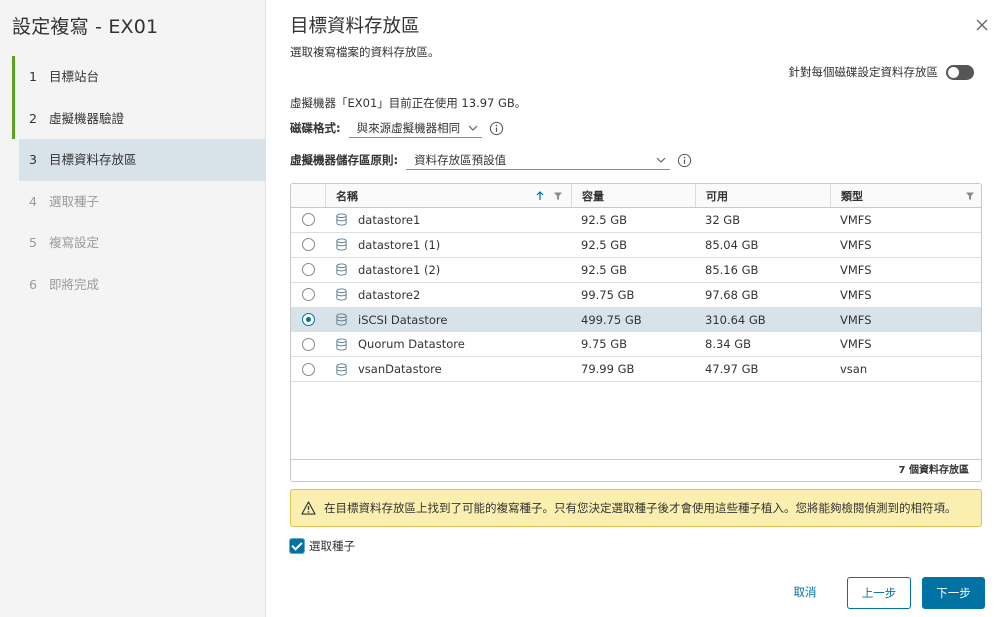 Image resolution: width=1000 pixels, height=617 pixels. Describe the element at coordinates (608, 369) in the screenshot. I see `datastore-capacity: 79.99 GB` at that location.